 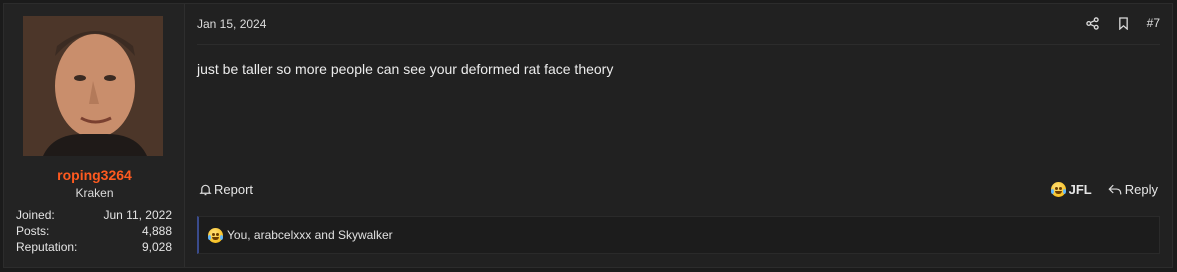 I want to click on stat-joined: Joined: Jun 11, 2022, so click(x=94, y=215).